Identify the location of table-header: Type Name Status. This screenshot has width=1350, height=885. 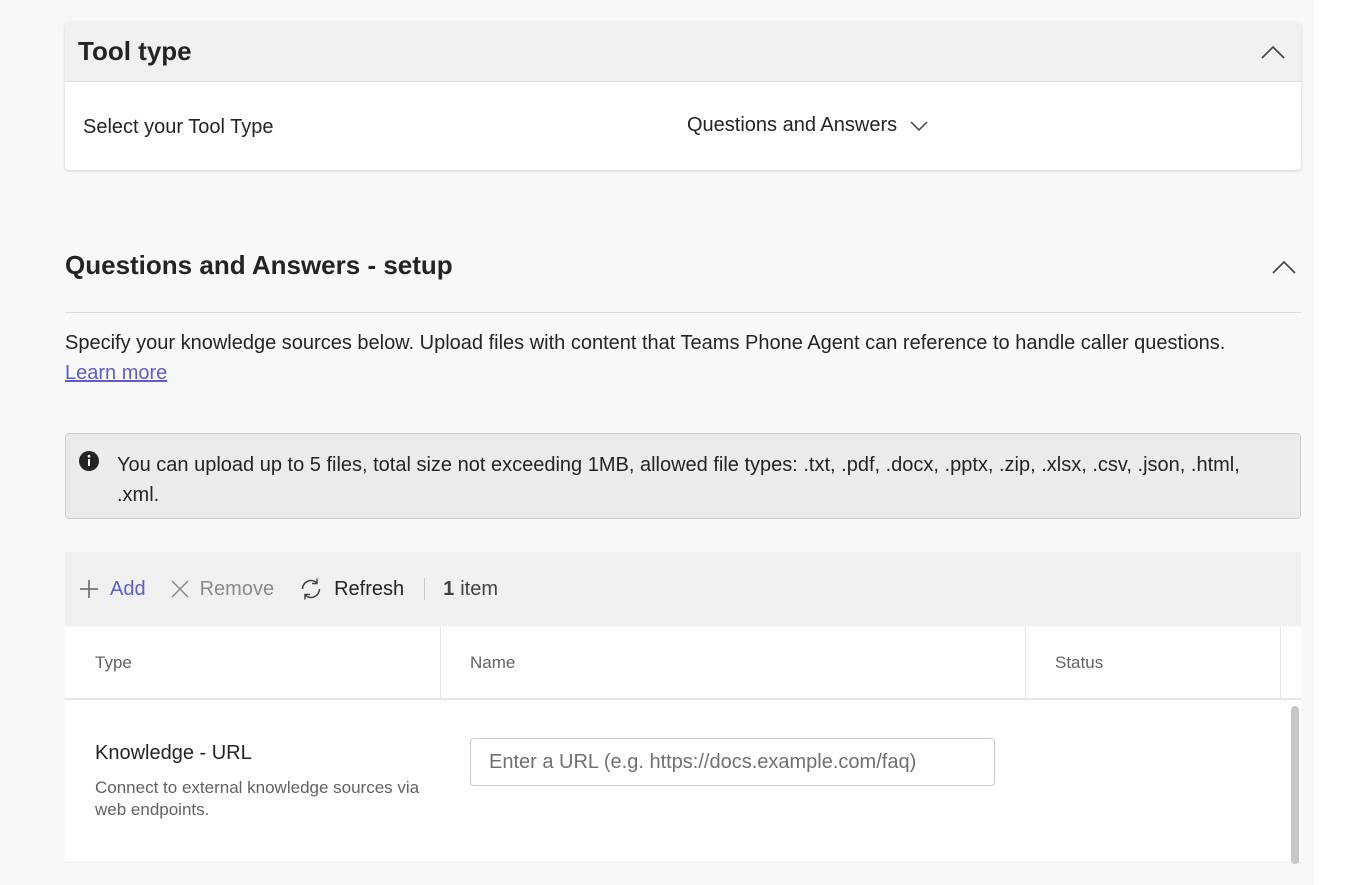
(683, 663).